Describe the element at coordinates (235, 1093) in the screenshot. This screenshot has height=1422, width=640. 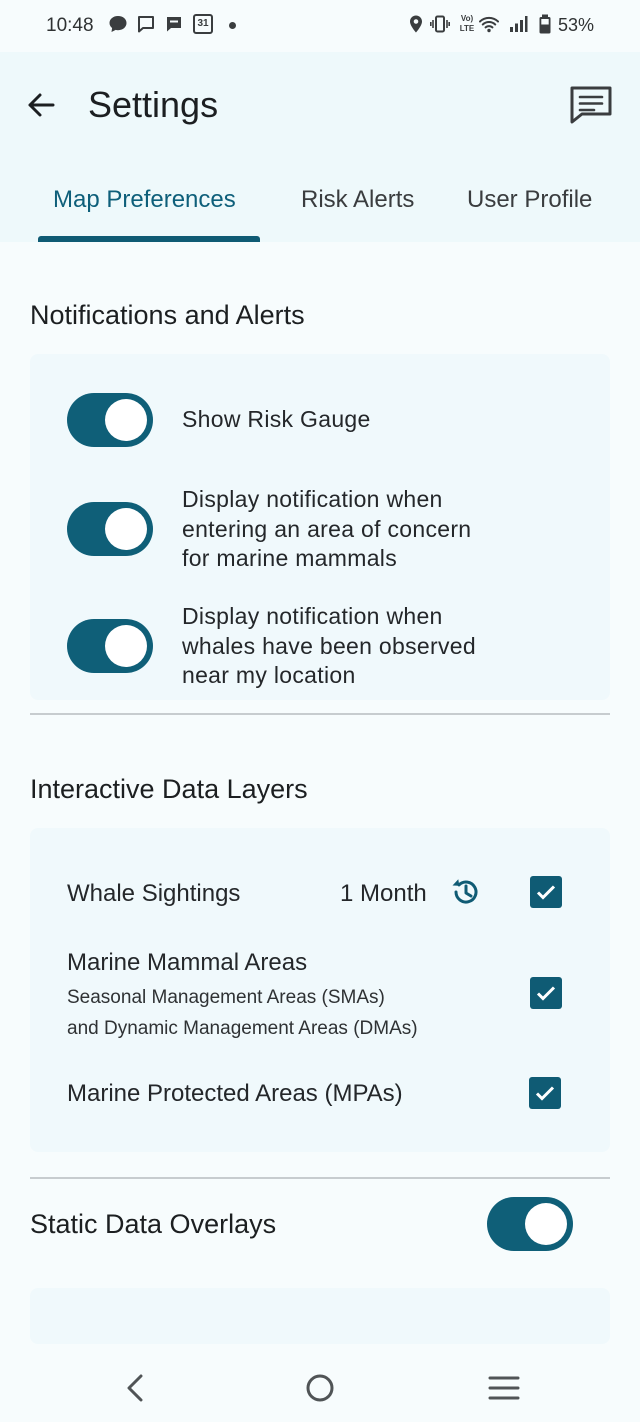
I see `marine-protected-areas-label: Marine Protected Areas (MPAs)` at that location.